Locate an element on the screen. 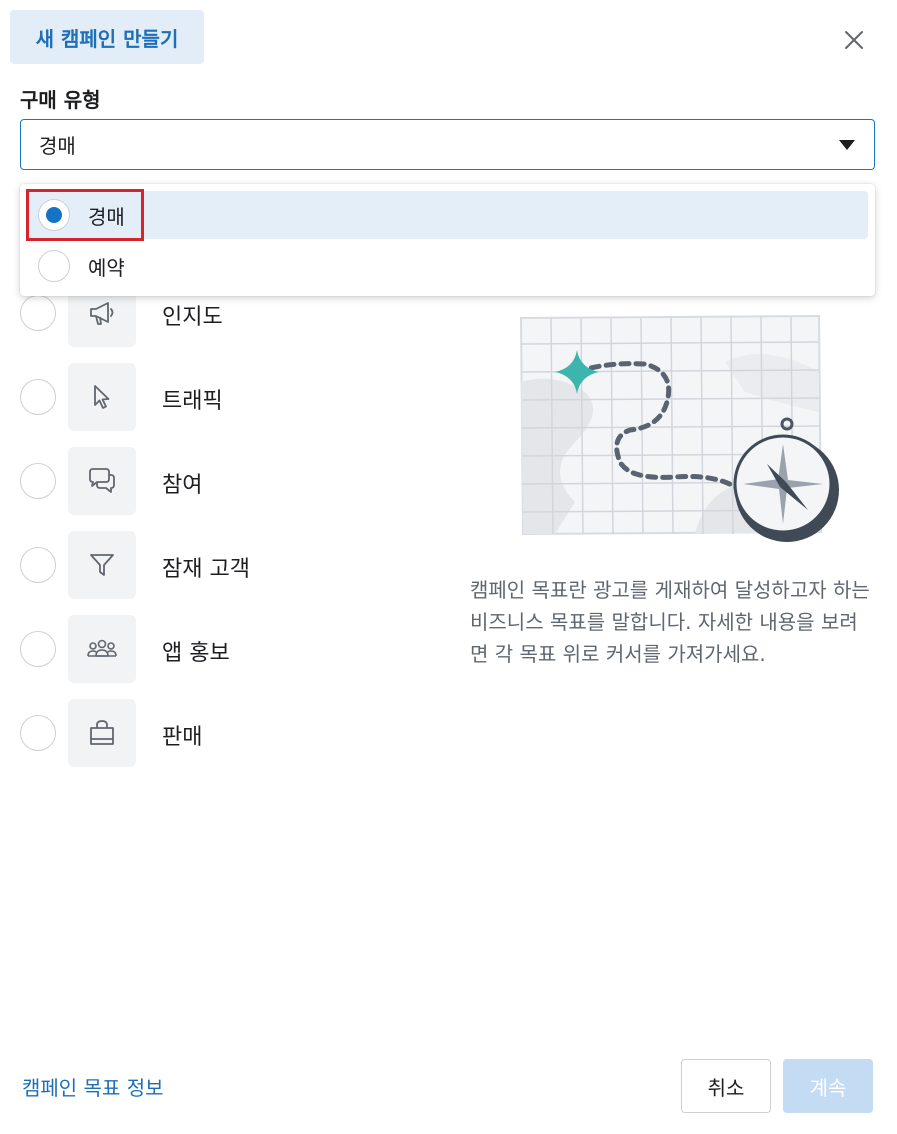  objective-label: 앱 홍보 is located at coordinates (196, 653).